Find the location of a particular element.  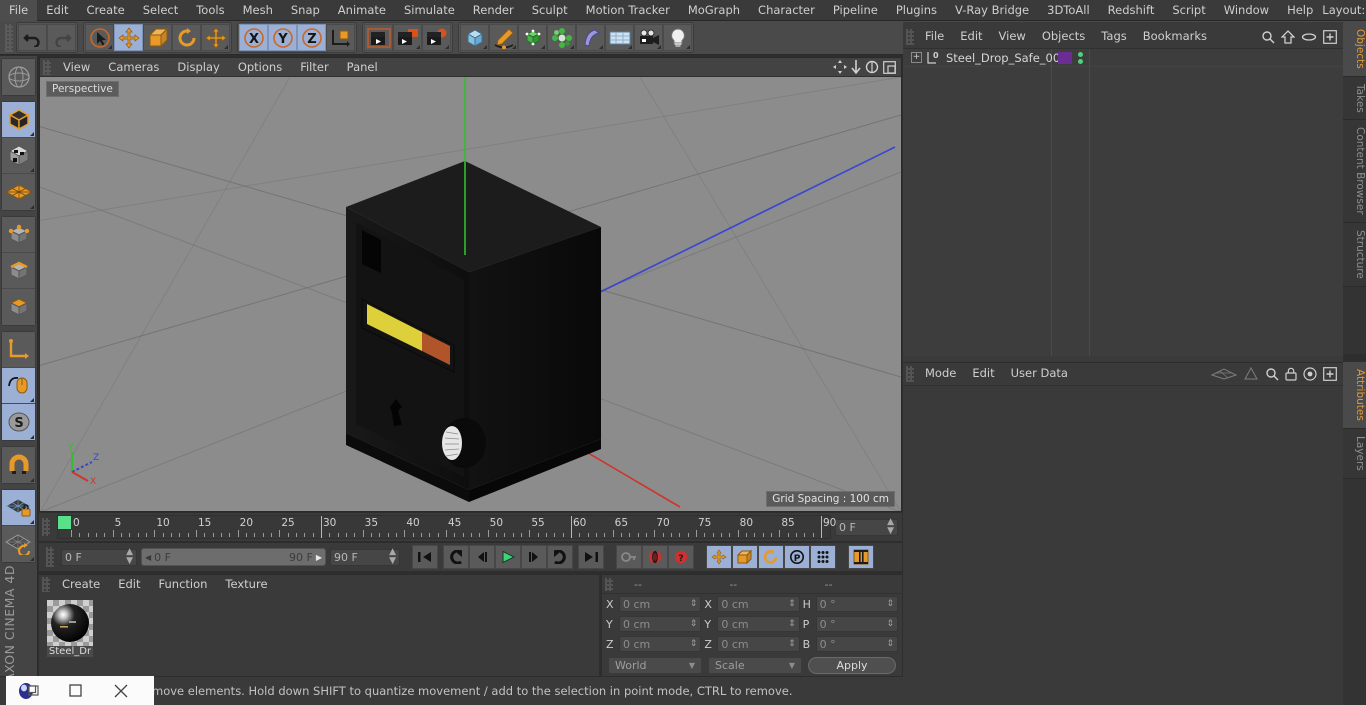

axis-y-toggle: Y is located at coordinates (282, 37).